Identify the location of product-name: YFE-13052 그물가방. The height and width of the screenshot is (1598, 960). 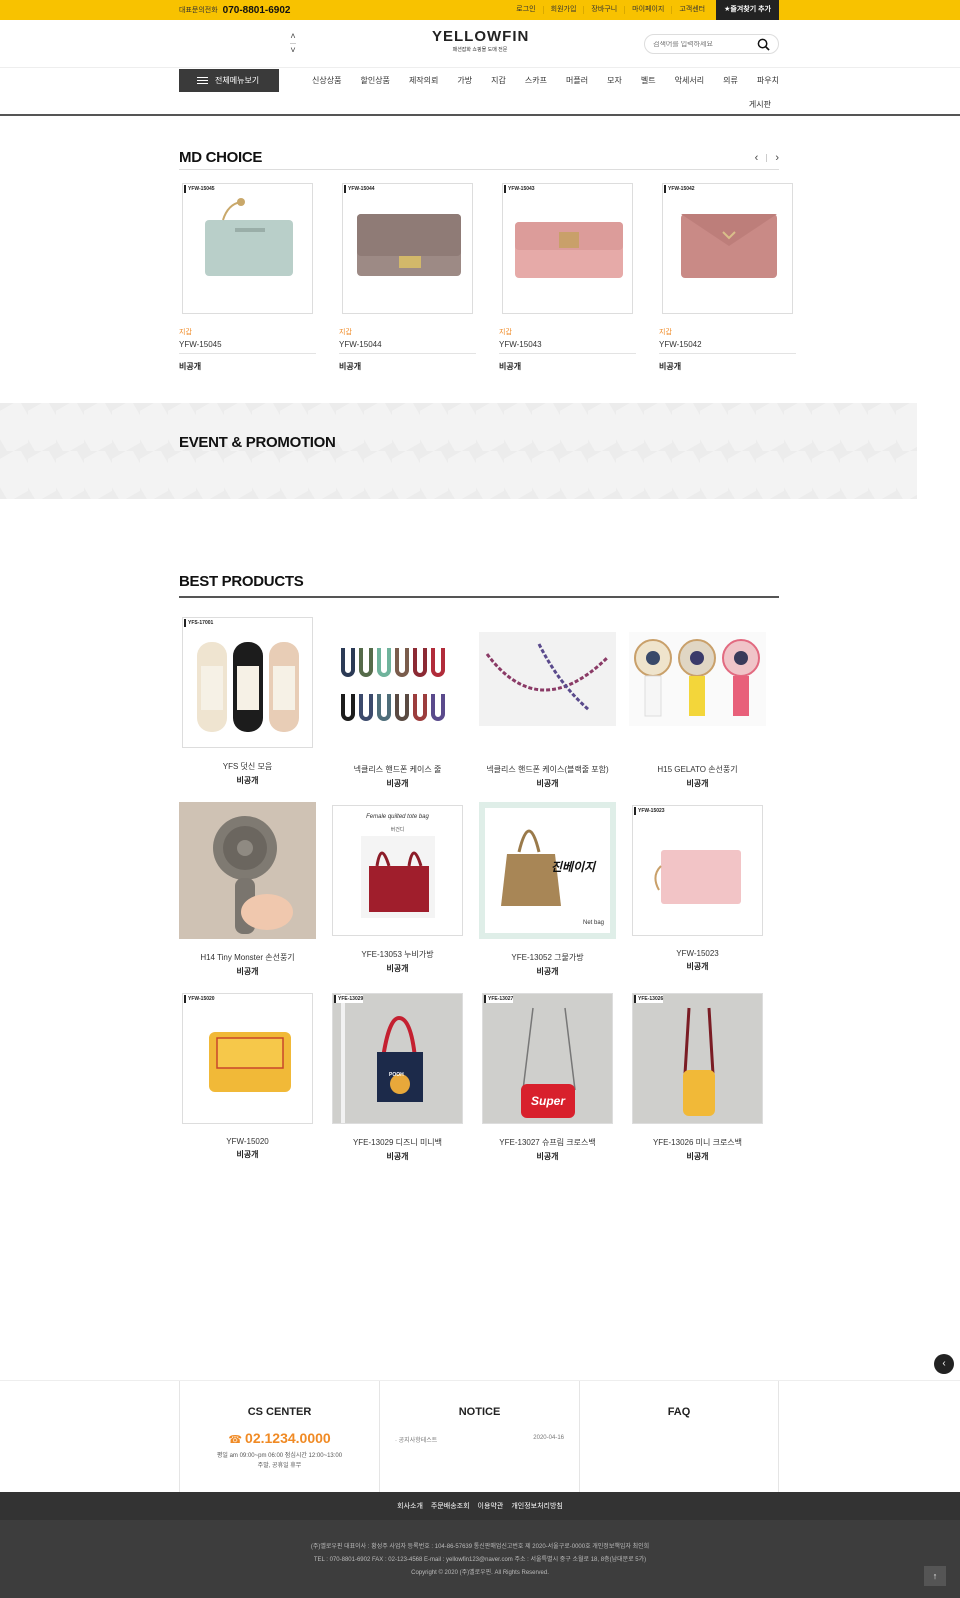
(547, 957).